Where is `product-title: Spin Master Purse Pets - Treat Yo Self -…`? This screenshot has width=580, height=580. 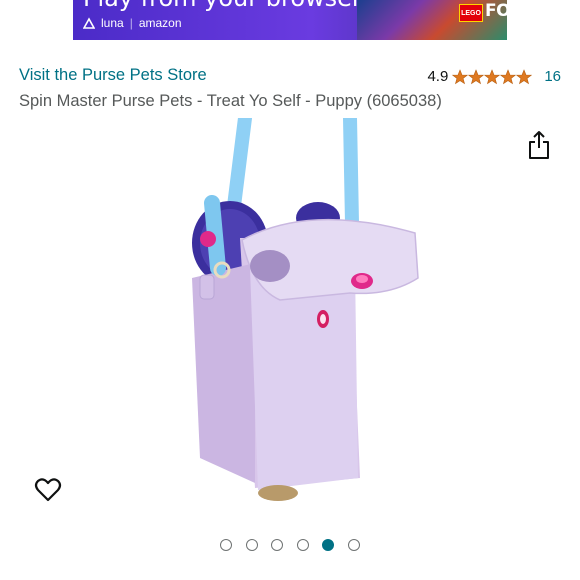
product-title: Spin Master Purse Pets - Treat Yo Self -… is located at coordinates (230, 101).